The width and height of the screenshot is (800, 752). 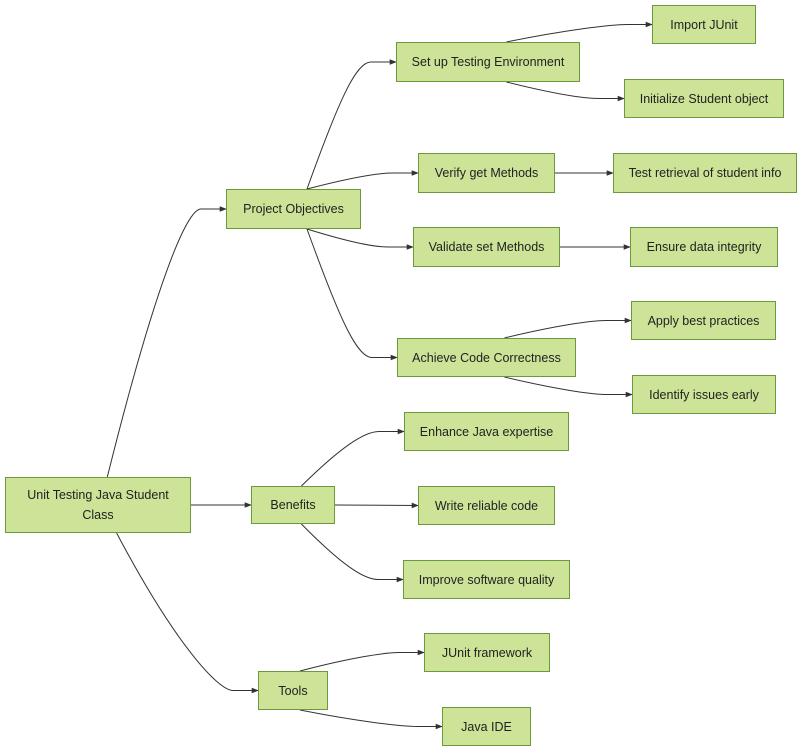 I want to click on node-set-up-testing-environment: Set up Testing Environment, so click(x=488, y=62).